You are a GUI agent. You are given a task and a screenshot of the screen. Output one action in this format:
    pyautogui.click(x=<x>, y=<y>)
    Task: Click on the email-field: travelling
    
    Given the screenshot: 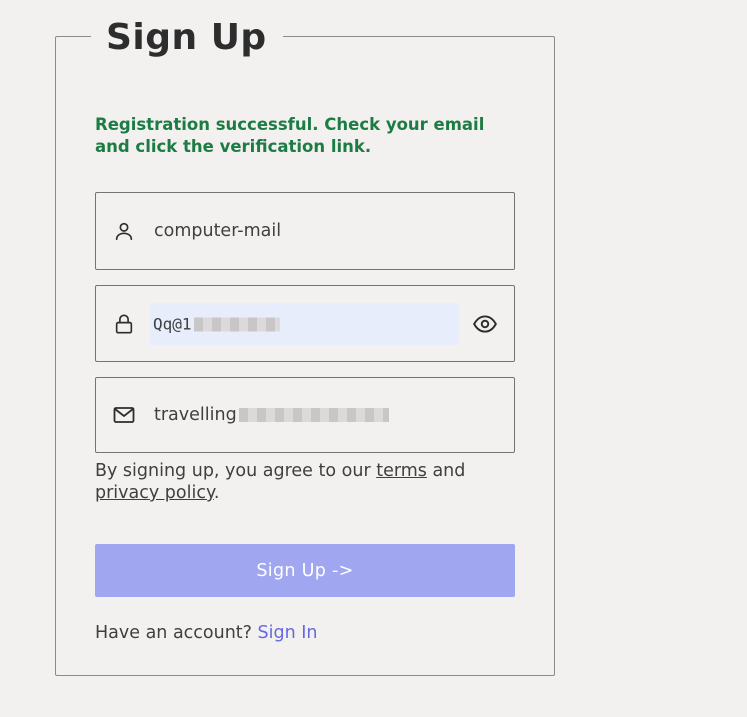 What is the action you would take?
    pyautogui.click(x=305, y=415)
    